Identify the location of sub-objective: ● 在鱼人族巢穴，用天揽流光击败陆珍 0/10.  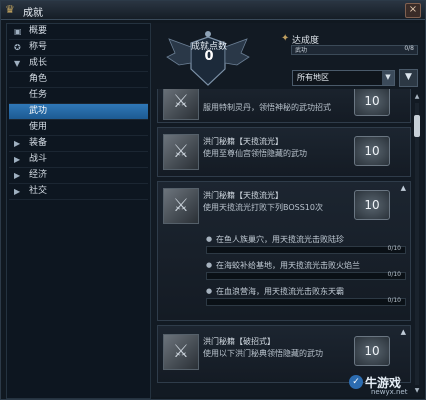
(306, 245).